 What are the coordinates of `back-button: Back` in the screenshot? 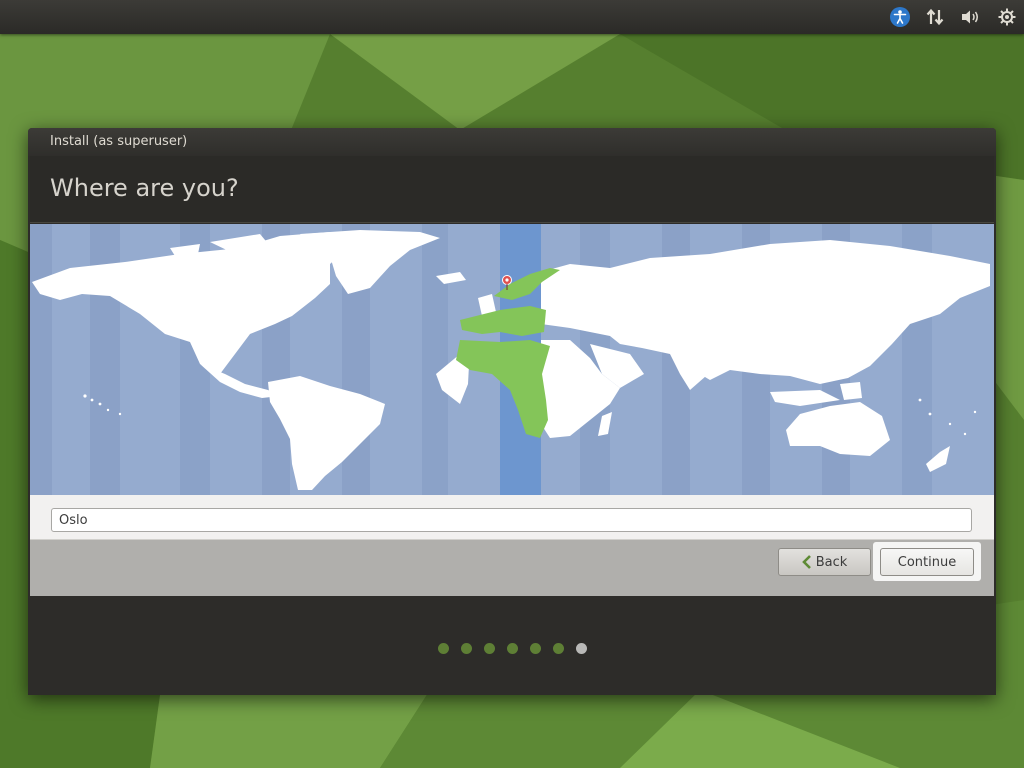 It's located at (824, 562).